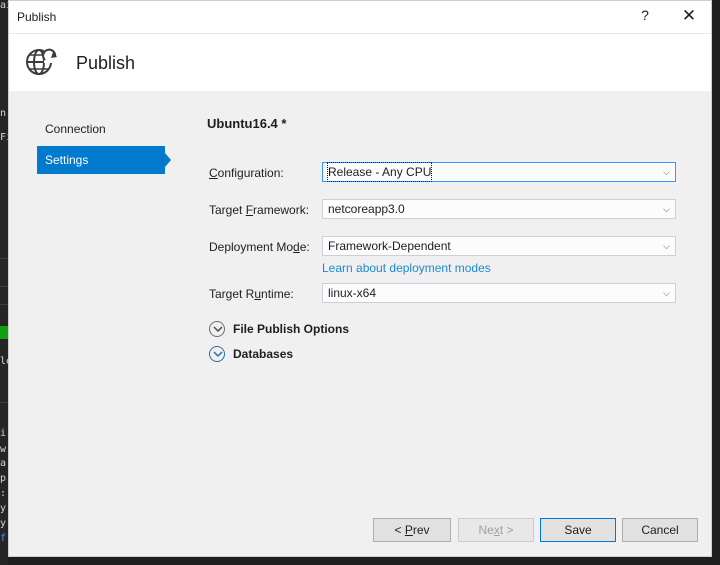  Describe the element at coordinates (360, 62) in the screenshot. I see `dialog-header: Publish` at that location.